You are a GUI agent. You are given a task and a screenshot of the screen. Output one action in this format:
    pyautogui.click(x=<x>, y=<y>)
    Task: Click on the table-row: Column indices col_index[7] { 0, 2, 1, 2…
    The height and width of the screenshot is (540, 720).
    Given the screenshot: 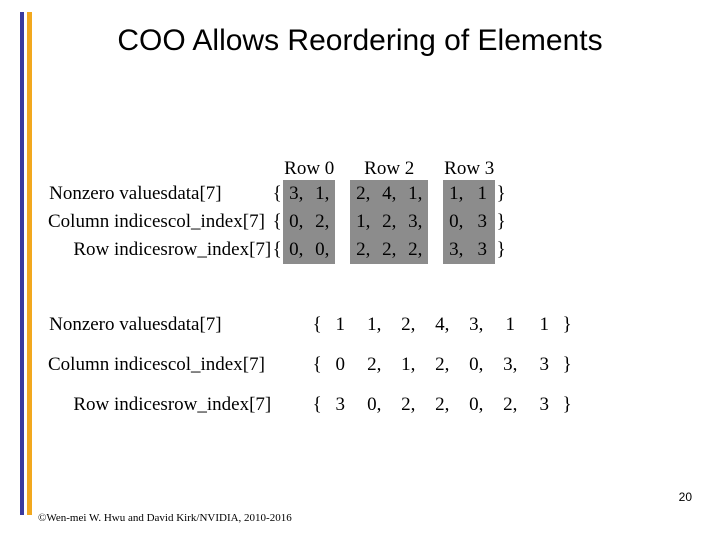 What is the action you would take?
    pyautogui.click(x=277, y=222)
    